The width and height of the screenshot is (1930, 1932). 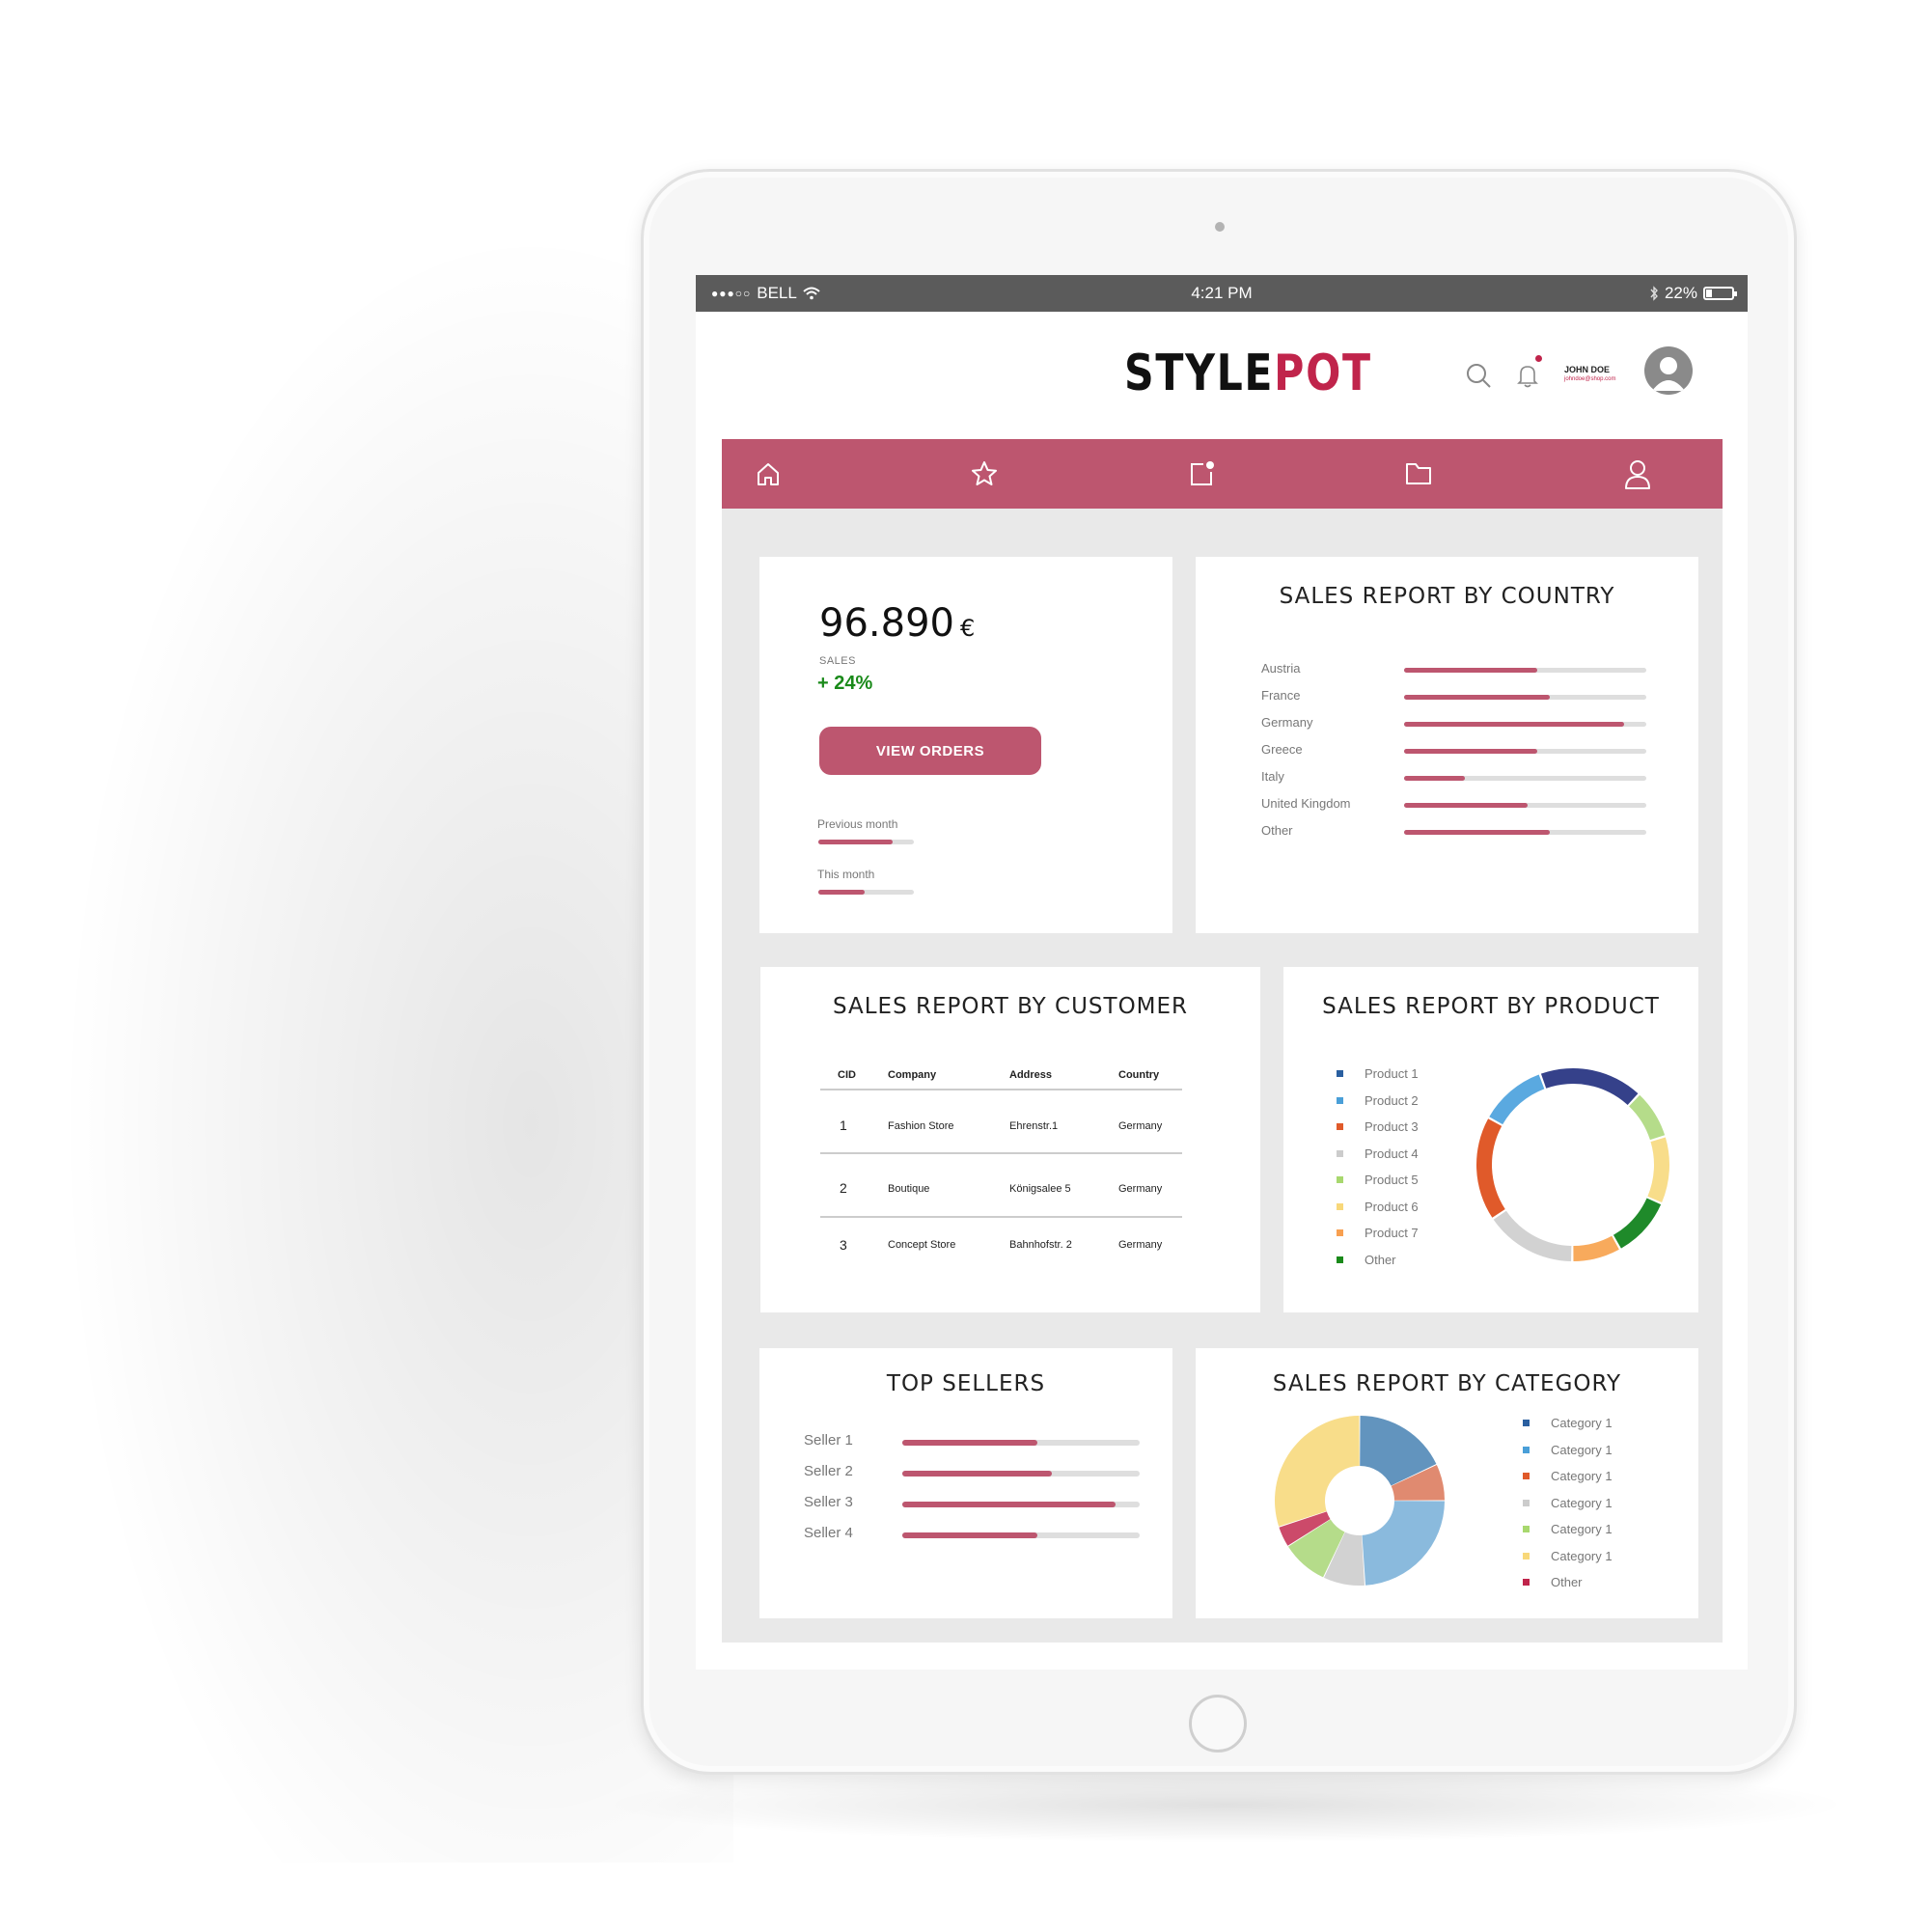 I want to click on nav-favorites, so click(x=984, y=474).